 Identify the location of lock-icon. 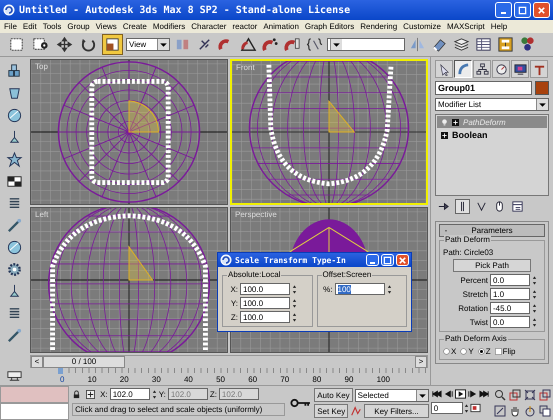
(77, 394).